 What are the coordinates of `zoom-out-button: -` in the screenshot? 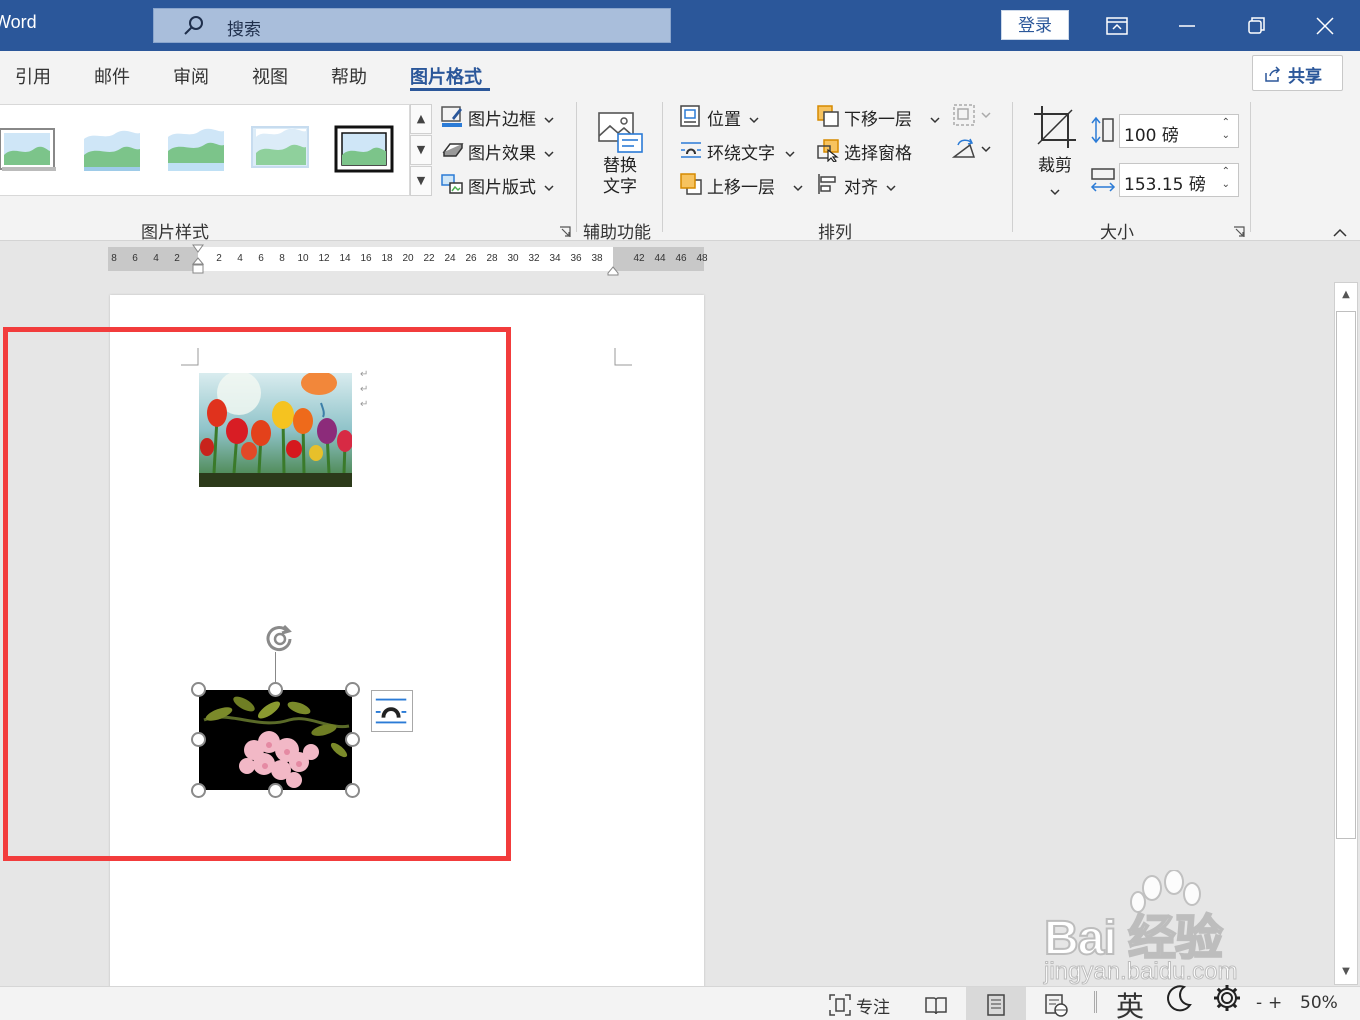 It's located at (1259, 1003).